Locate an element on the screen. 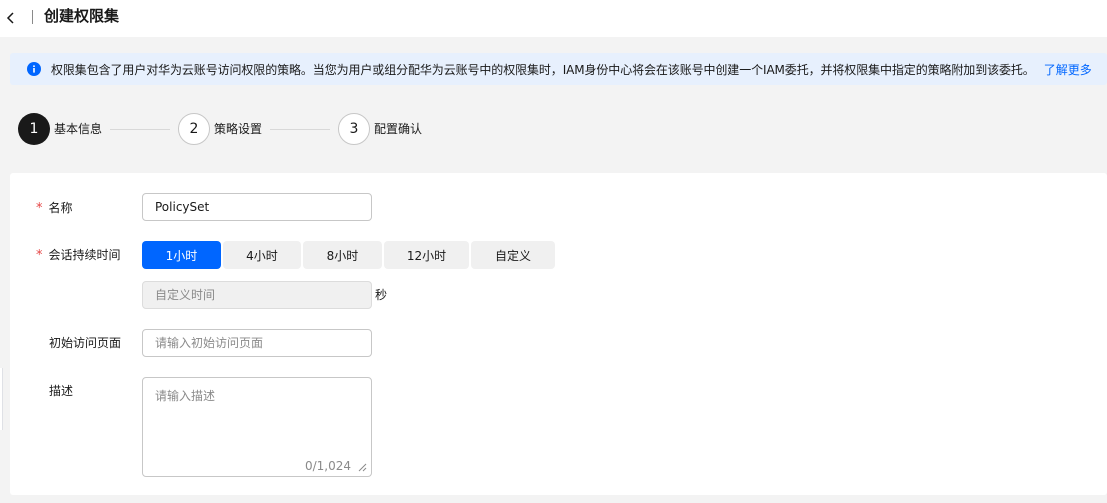  description-label: 描述 is located at coordinates (61, 391).